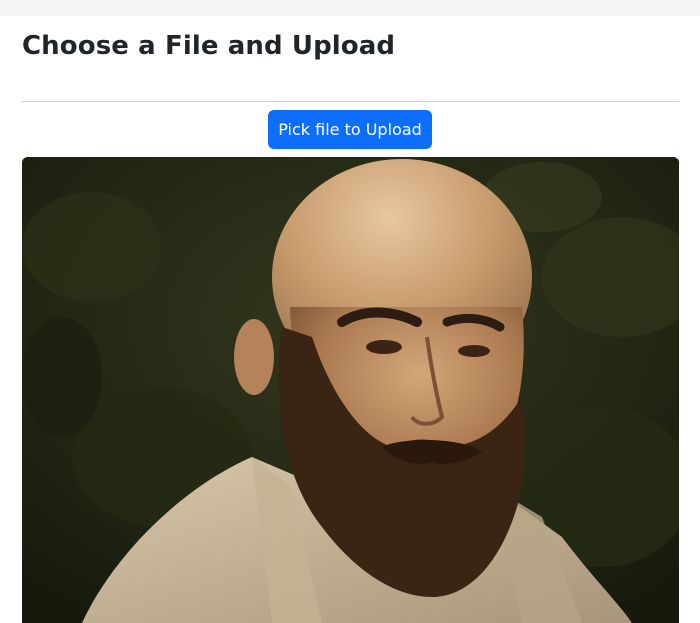 This screenshot has width=700, height=623. I want to click on page-title: Choose a File and Upload, so click(209, 46).